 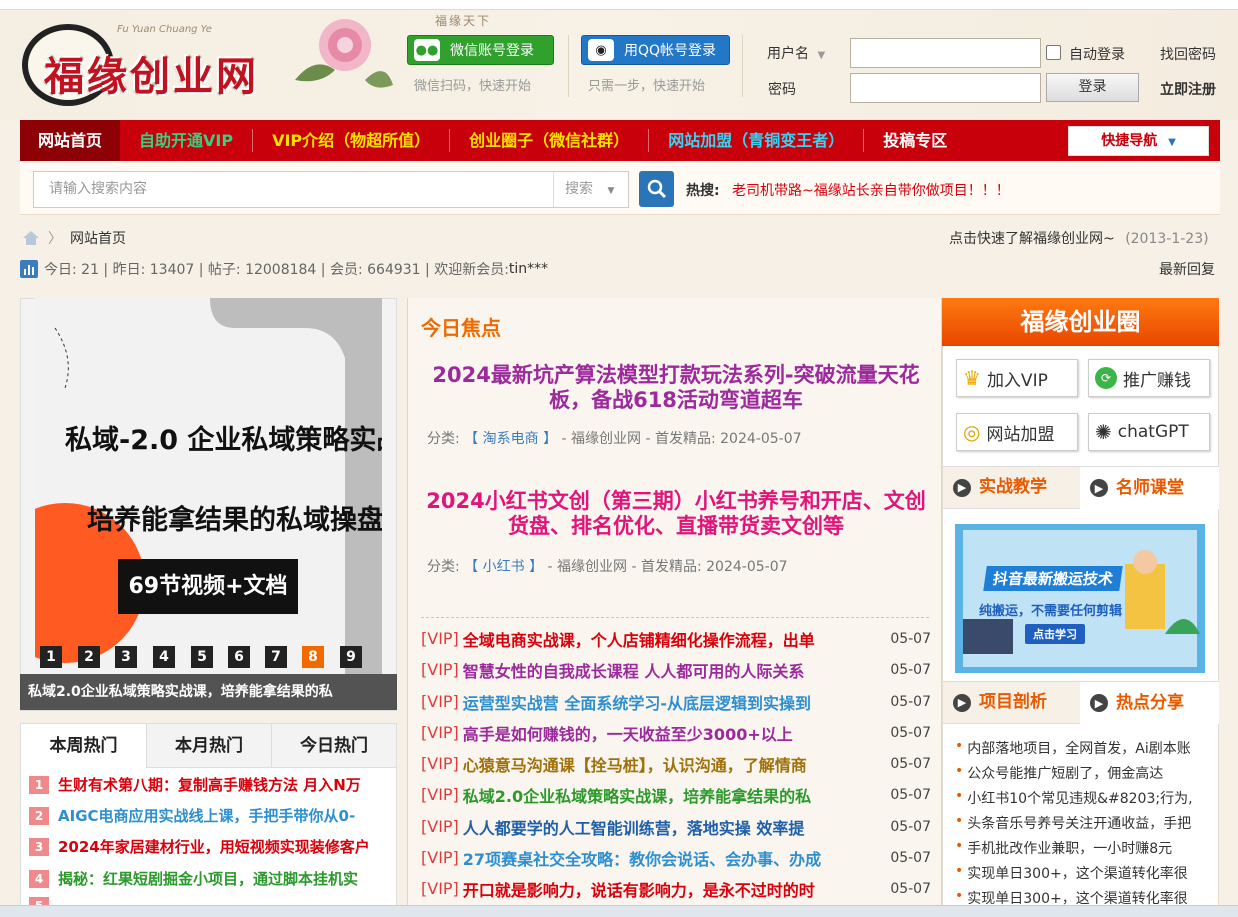 What do you see at coordinates (84, 746) in the screenshot?
I see `tab-week-hot: 本周热门` at bounding box center [84, 746].